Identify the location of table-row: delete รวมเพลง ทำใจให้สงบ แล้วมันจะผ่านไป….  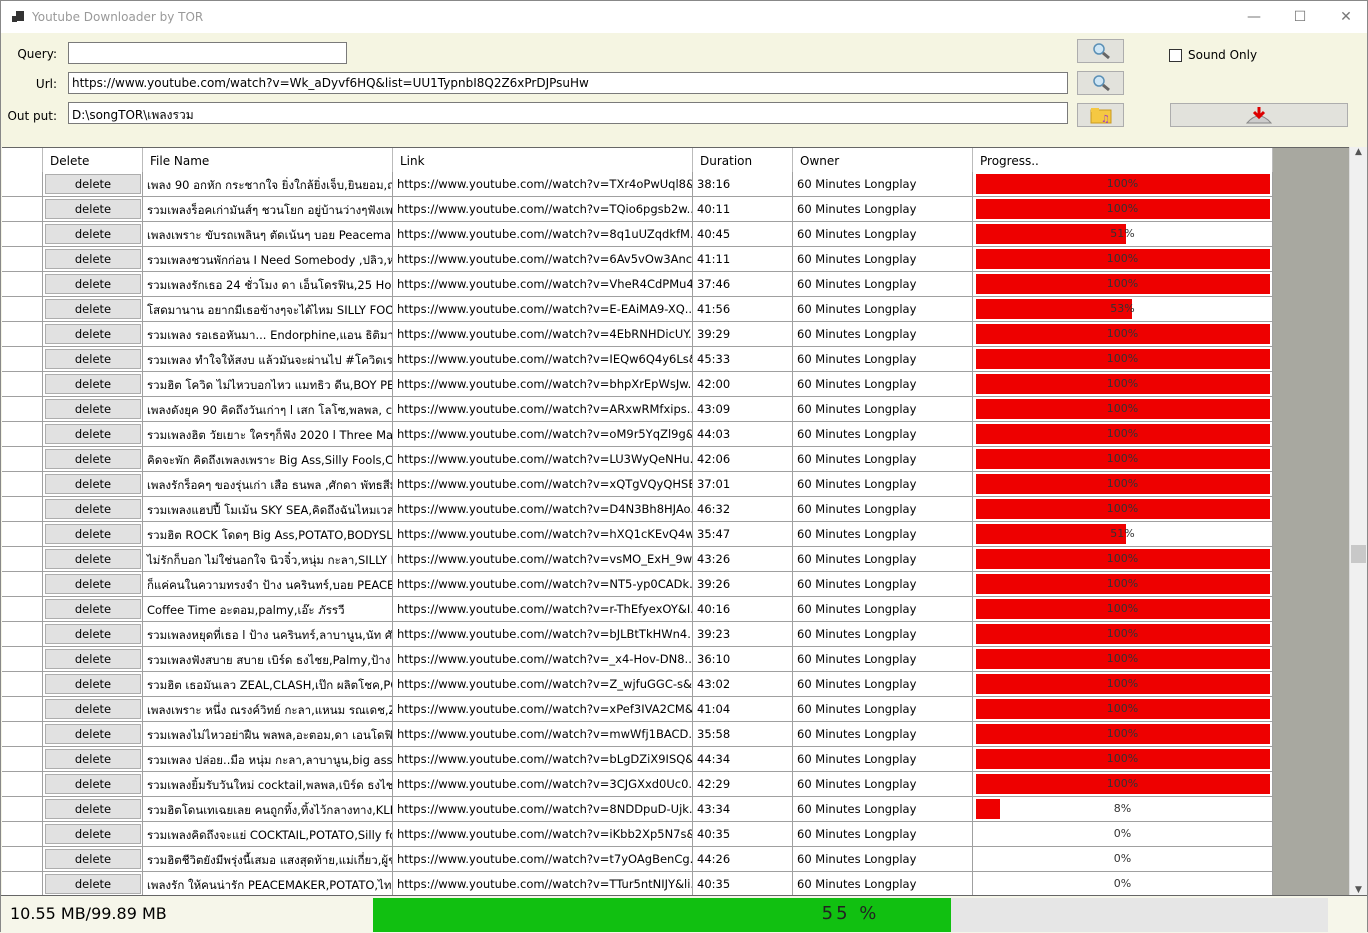
(637, 359).